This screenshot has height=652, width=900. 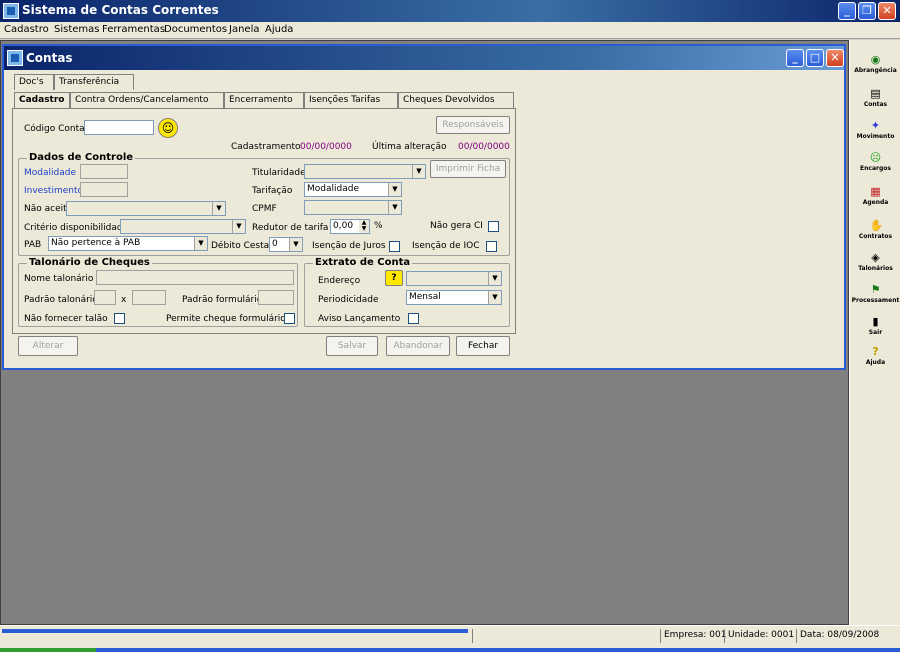 What do you see at coordinates (104, 189) in the screenshot?
I see `investimento-input` at bounding box center [104, 189].